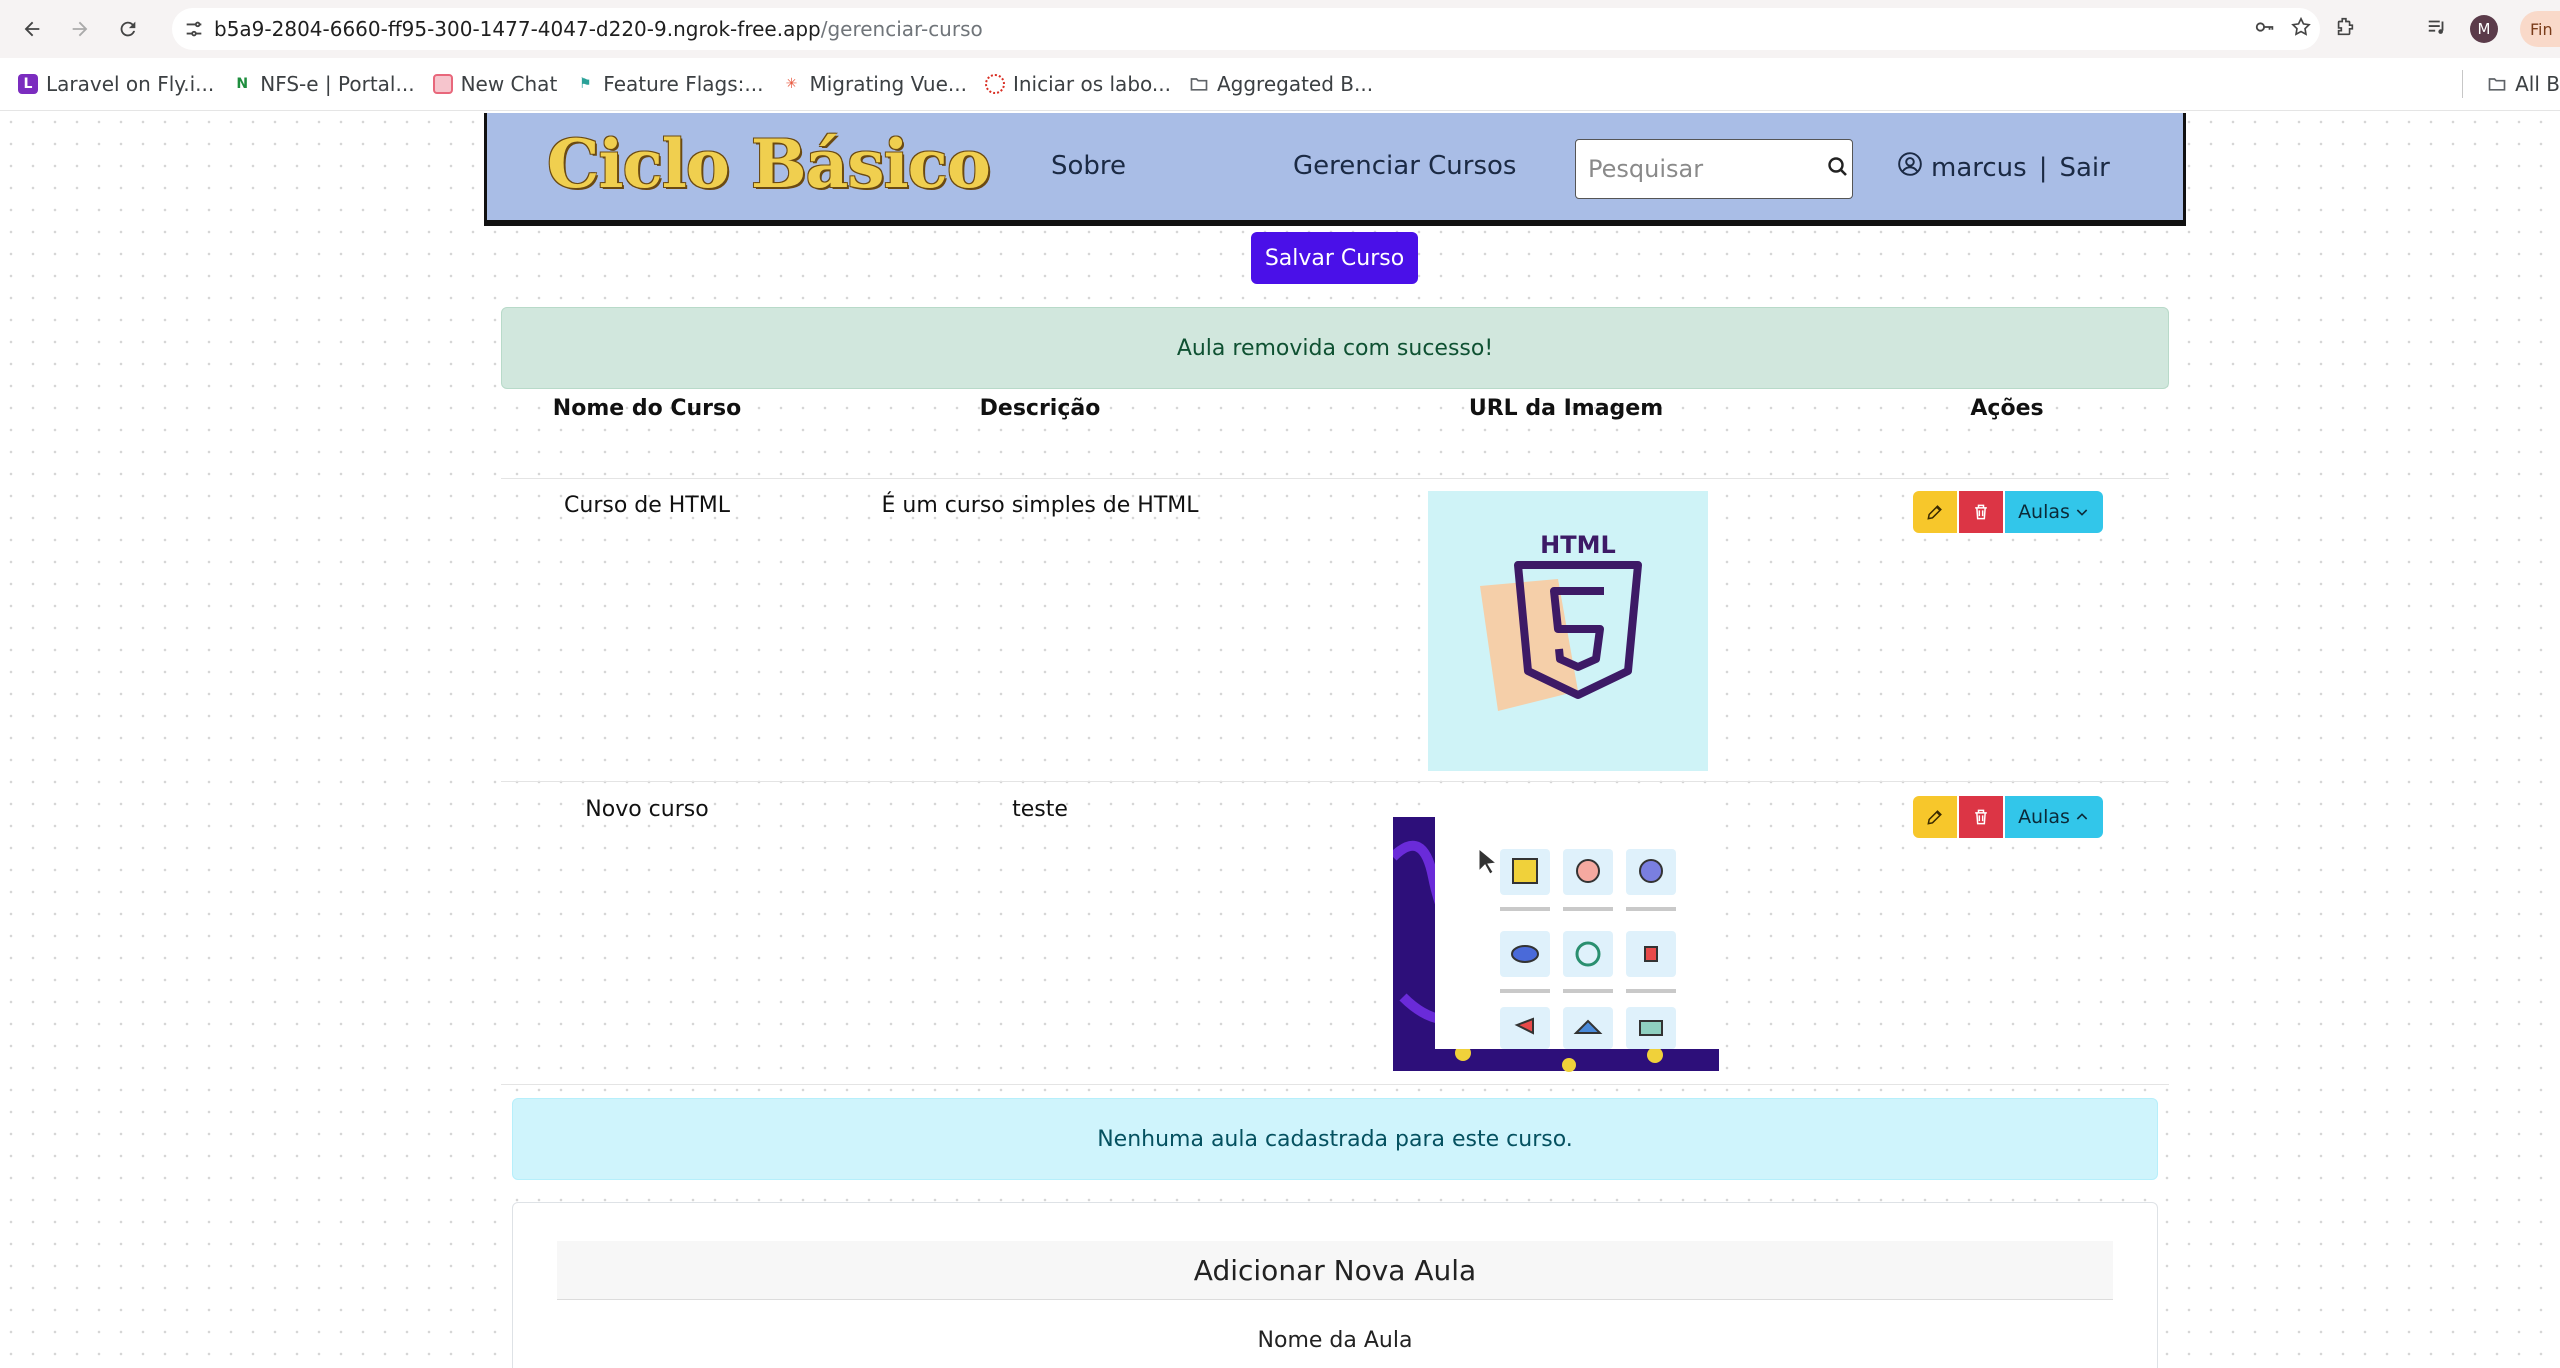 This screenshot has height=1368, width=2560. I want to click on all-bookmarks-button: All B, so click(2523, 84).